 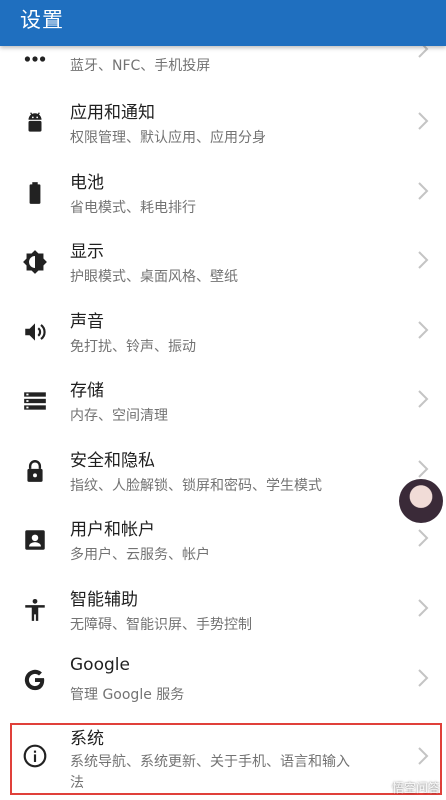 What do you see at coordinates (112, 113) in the screenshot?
I see `list-item-title: 应用和通知` at bounding box center [112, 113].